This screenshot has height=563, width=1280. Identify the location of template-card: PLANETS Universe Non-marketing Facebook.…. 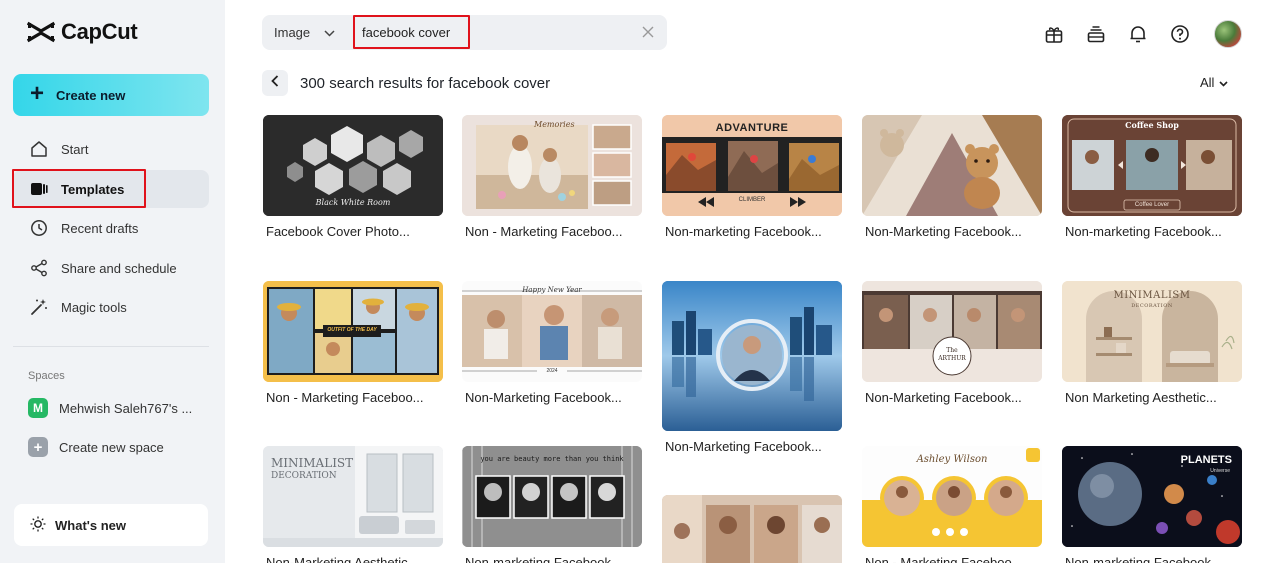
(1152, 504).